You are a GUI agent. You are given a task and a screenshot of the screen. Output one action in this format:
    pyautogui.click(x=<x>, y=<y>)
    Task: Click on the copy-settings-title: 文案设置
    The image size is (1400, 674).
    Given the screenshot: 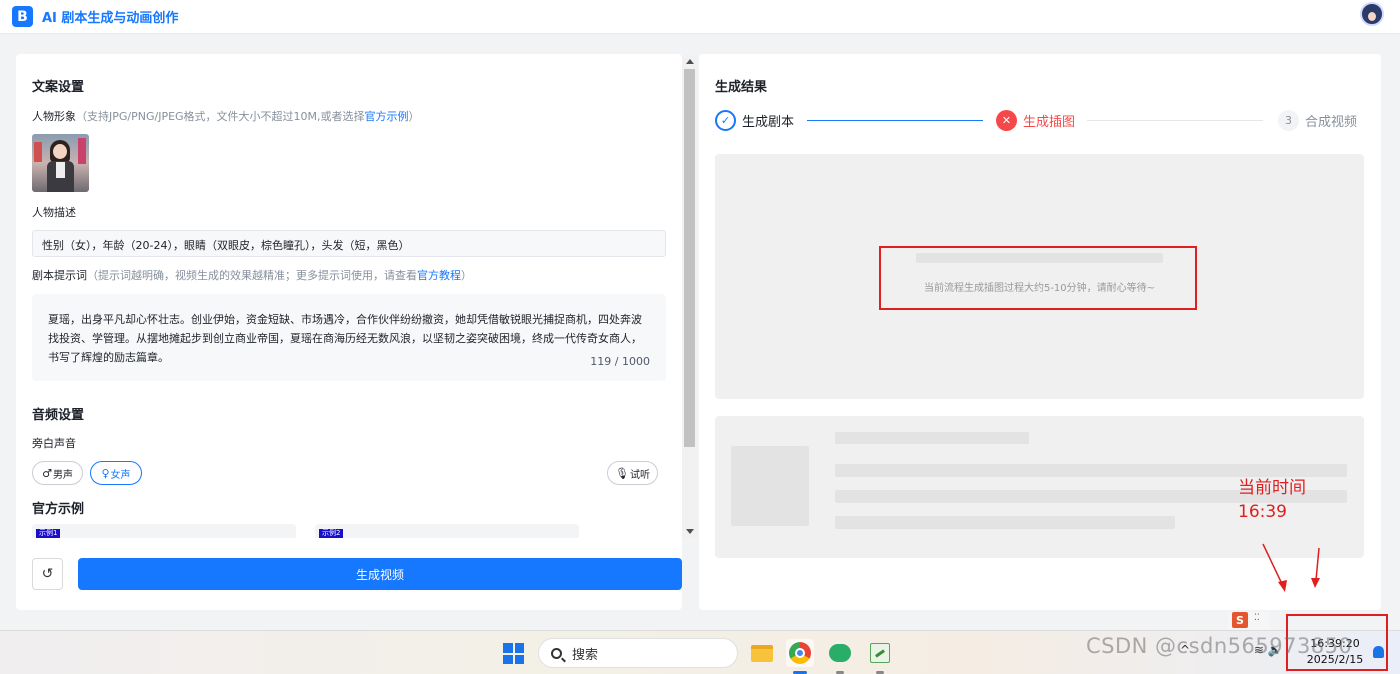 What is the action you would take?
    pyautogui.click(x=58, y=87)
    